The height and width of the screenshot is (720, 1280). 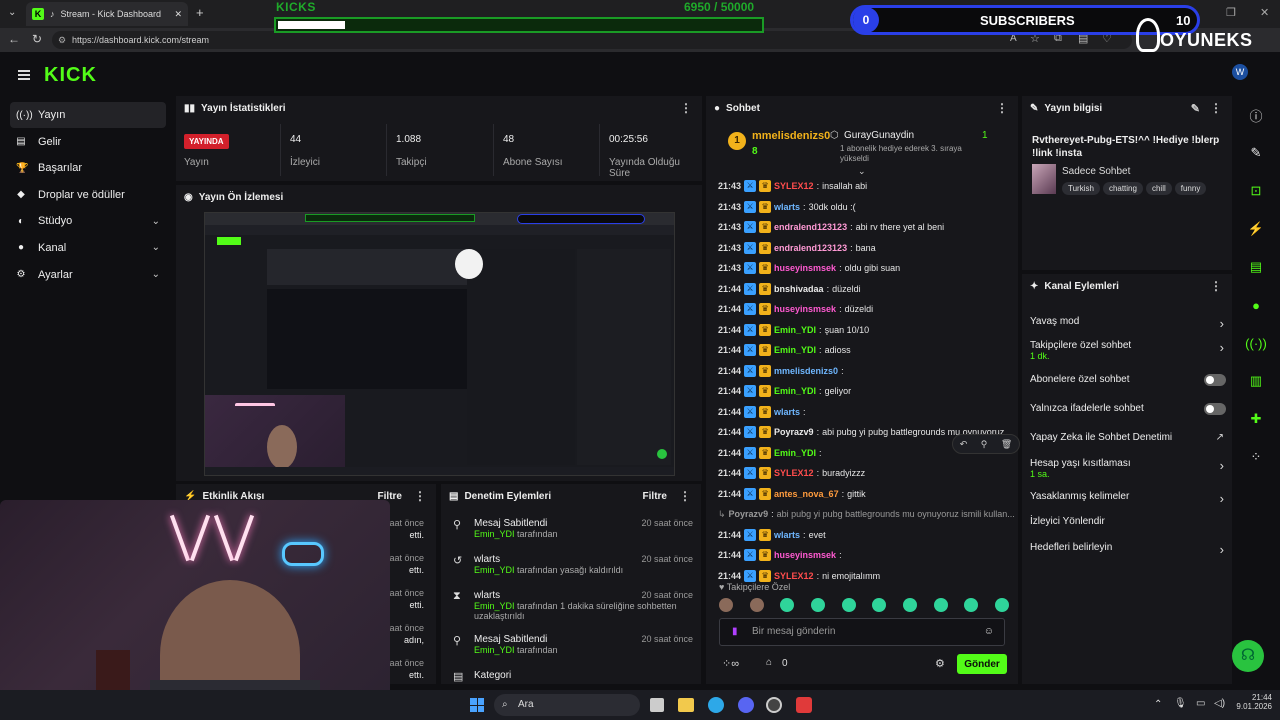 What do you see at coordinates (984, 444) in the screenshot?
I see `pin-message-icon: ⚲` at bounding box center [984, 444].